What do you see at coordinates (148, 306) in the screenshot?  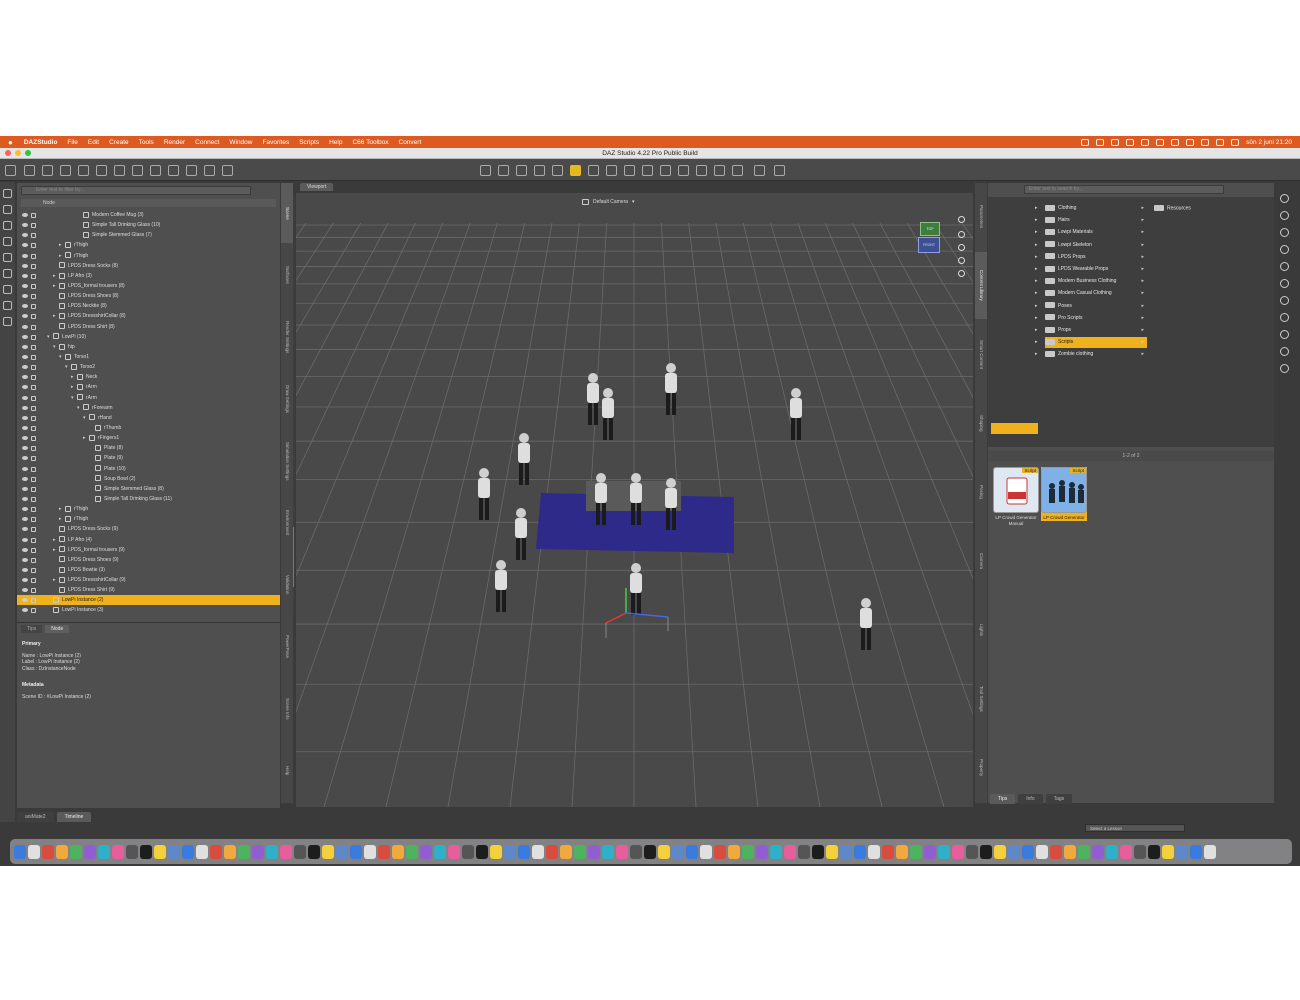 I see `scene-tree-row: LPDS Necktie (8)` at bounding box center [148, 306].